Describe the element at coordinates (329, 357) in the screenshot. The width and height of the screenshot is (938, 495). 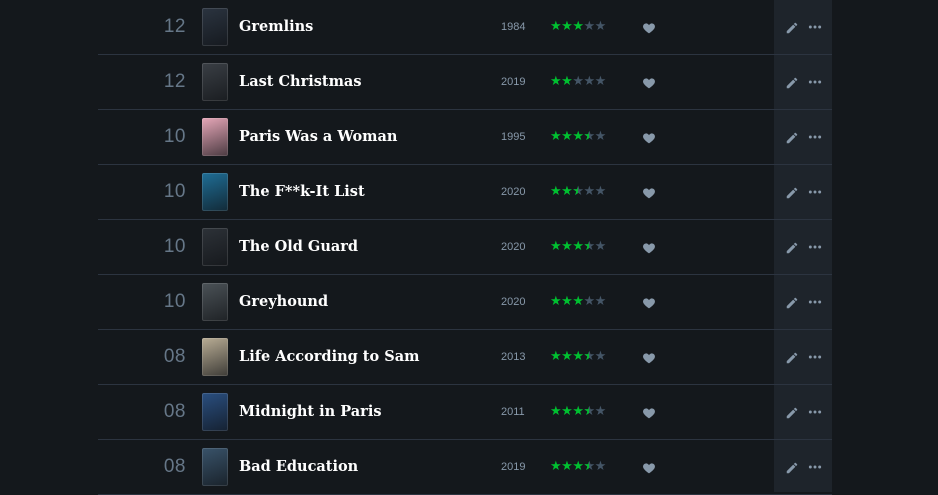
I see `film-title: Life According to Sam` at that location.